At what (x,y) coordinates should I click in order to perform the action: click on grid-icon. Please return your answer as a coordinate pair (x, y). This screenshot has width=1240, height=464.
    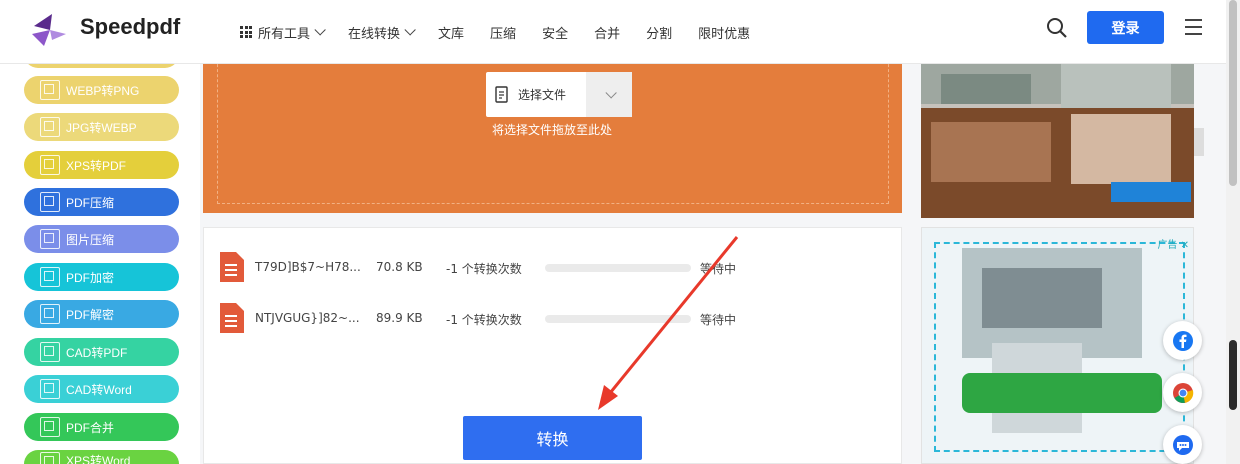
    Looking at the image, I should click on (246, 32).